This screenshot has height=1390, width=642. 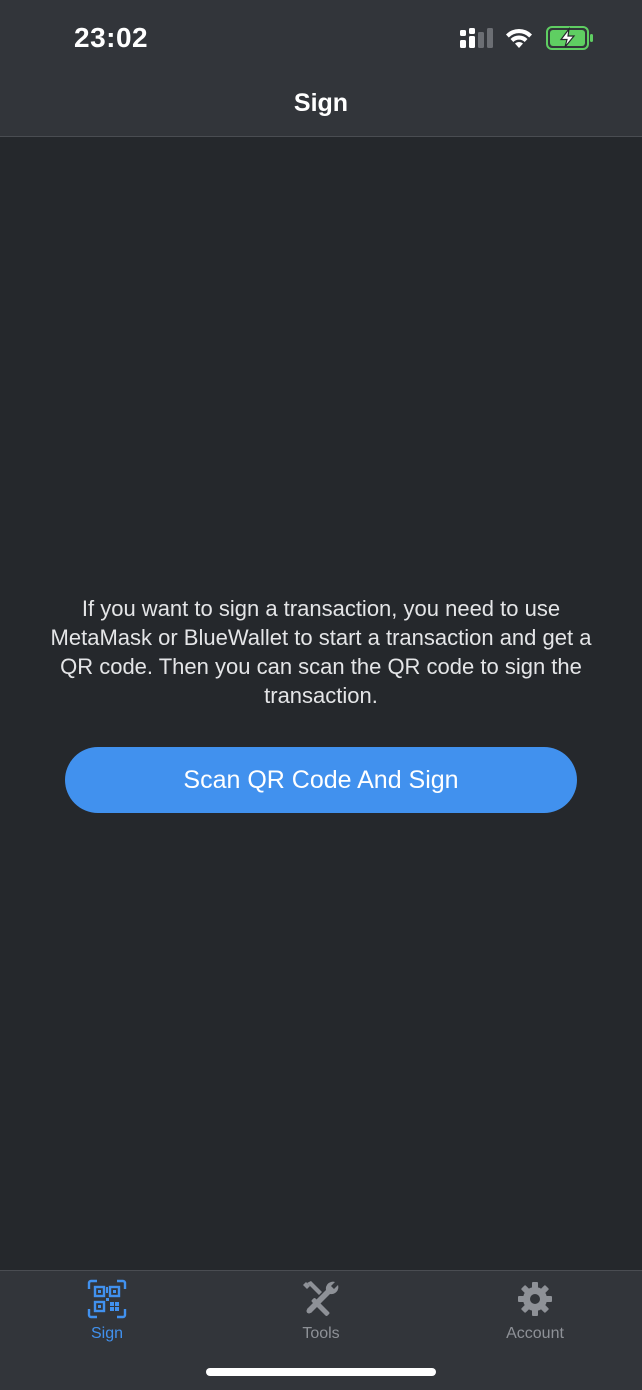 I want to click on tab-sign: Sign, so click(x=107, y=1314).